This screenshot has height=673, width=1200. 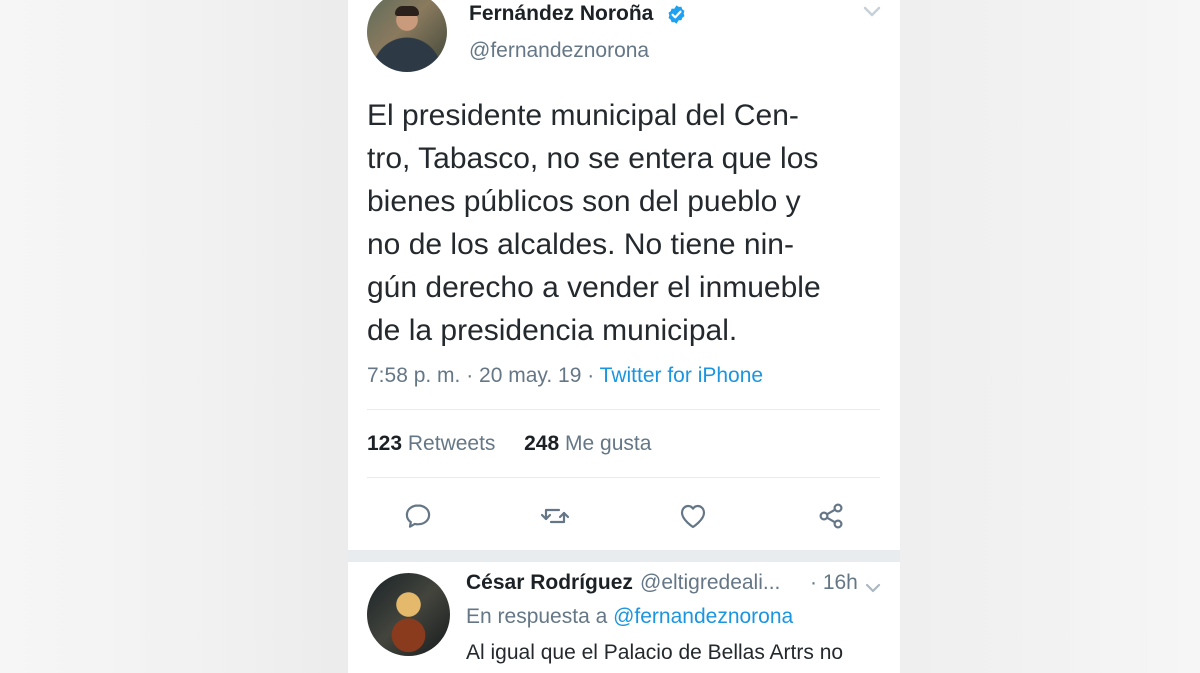 I want to click on tweet-stats: 123 Retweets 248 Me gusta, so click(x=509, y=444).